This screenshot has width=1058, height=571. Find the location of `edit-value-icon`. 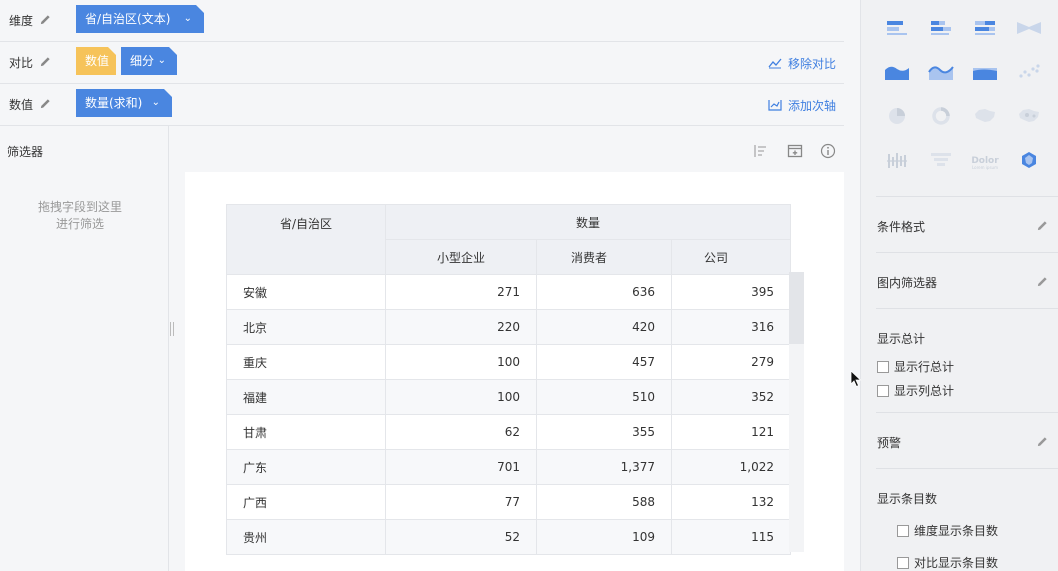

edit-value-icon is located at coordinates (45, 103).